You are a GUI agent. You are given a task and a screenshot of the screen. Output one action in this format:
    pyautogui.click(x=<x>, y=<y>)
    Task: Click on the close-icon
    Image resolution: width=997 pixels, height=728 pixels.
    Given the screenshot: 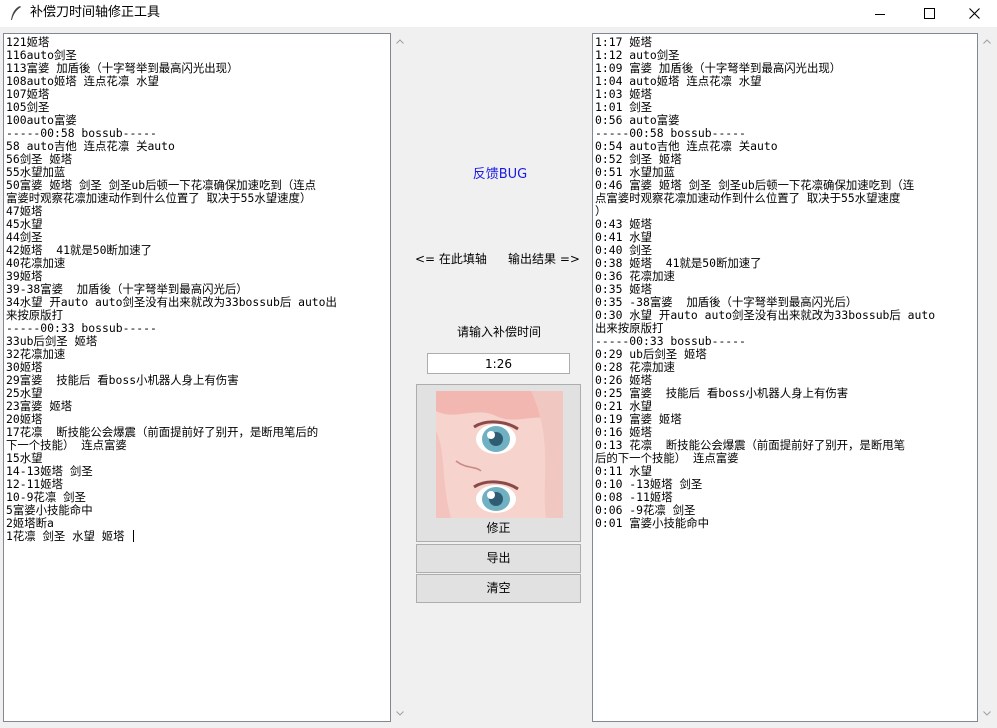 What is the action you would take?
    pyautogui.click(x=974, y=13)
    